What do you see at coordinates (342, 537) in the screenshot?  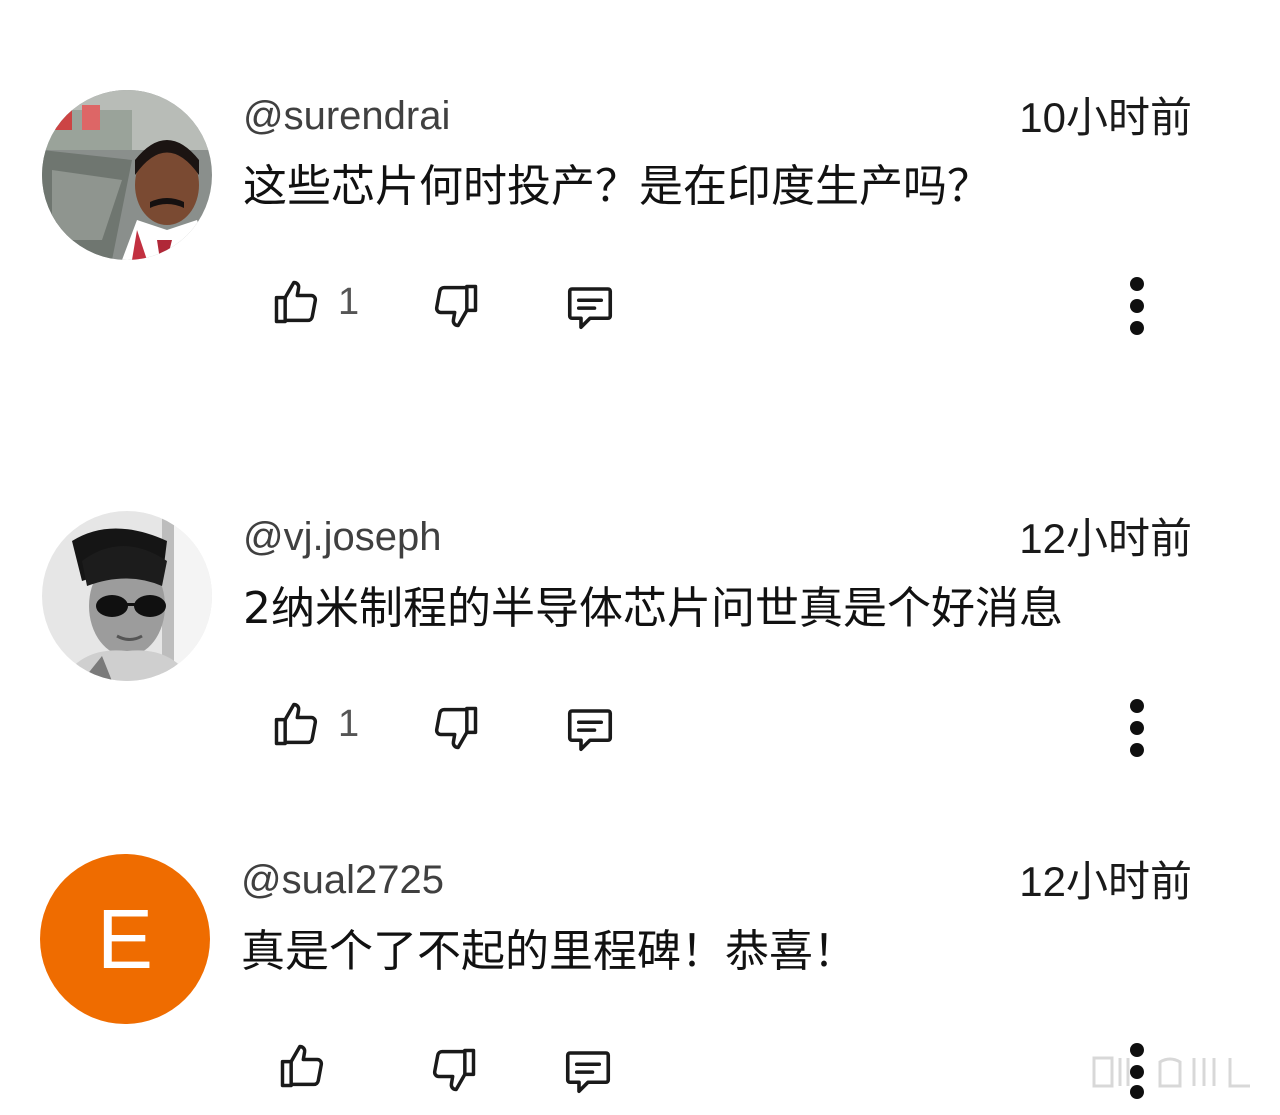 I see `comment-author: @vj.joseph` at bounding box center [342, 537].